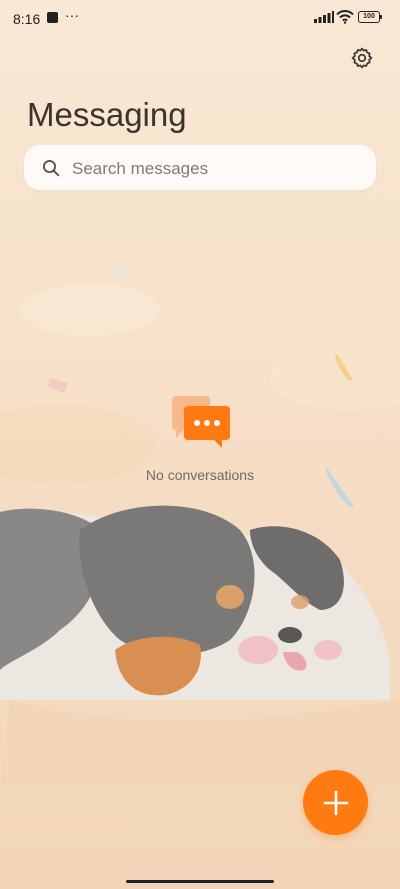 Image resolution: width=400 pixels, height=889 pixels. Describe the element at coordinates (200, 18) in the screenshot. I see `status-bar: 8:16 ··· 100` at that location.